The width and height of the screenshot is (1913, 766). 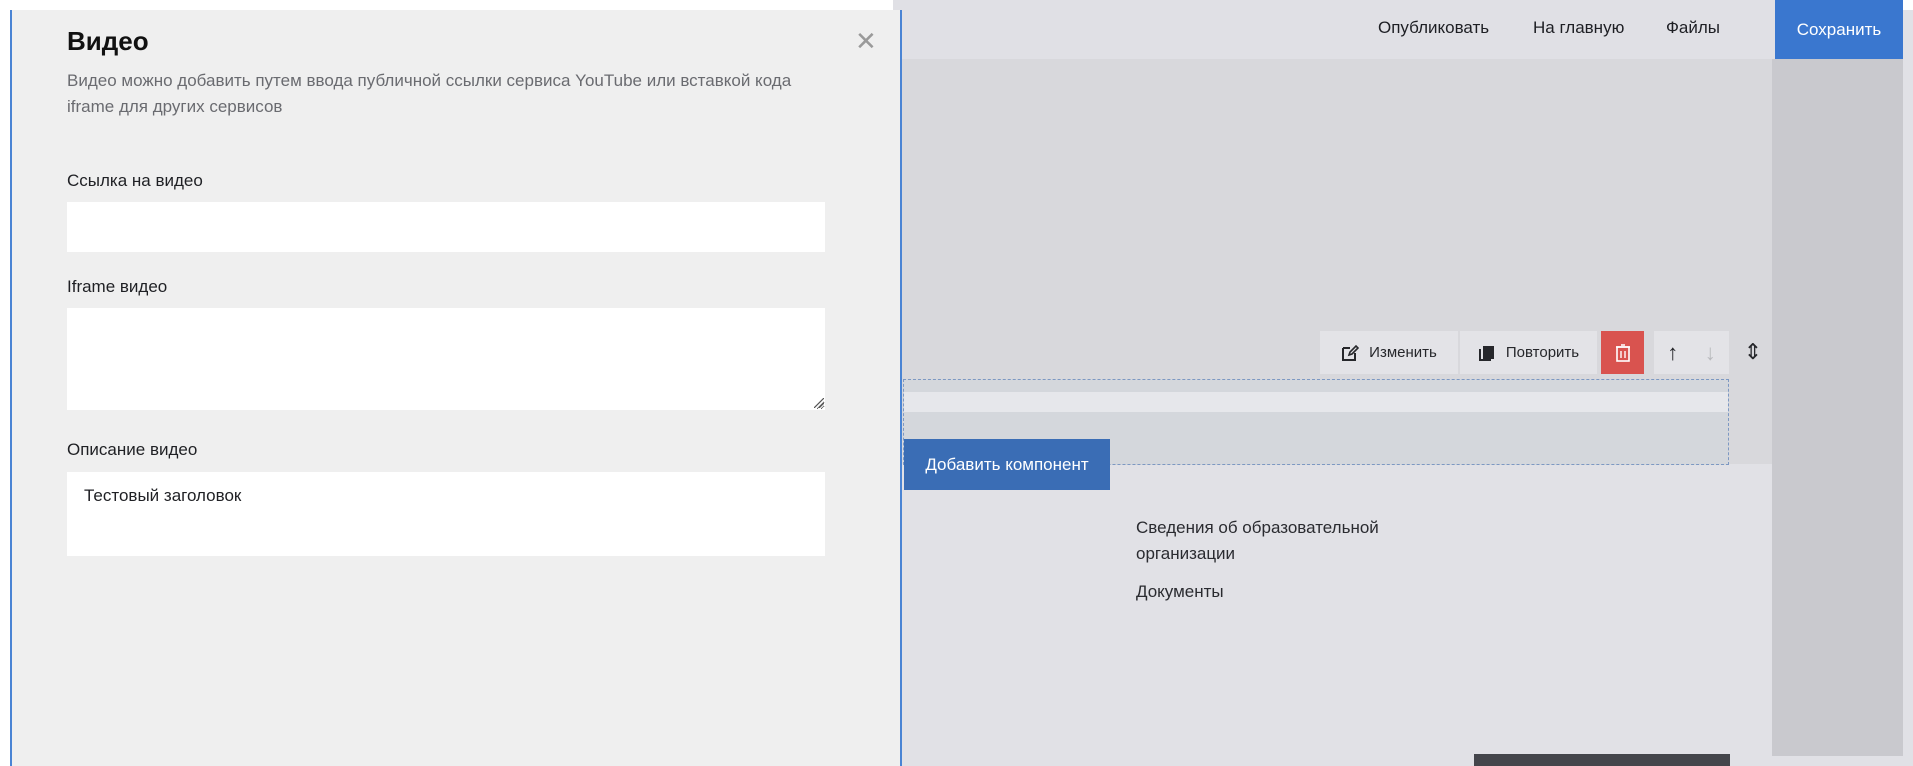 I want to click on video-link-input, so click(x=446, y=227).